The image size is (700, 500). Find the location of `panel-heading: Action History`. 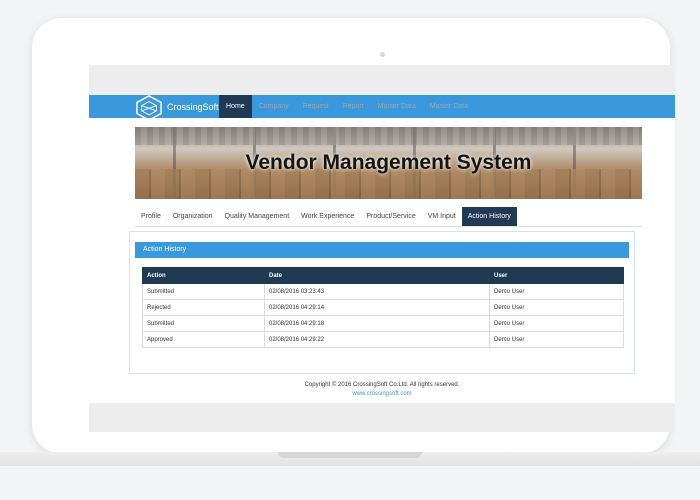

panel-heading: Action History is located at coordinates (382, 250).